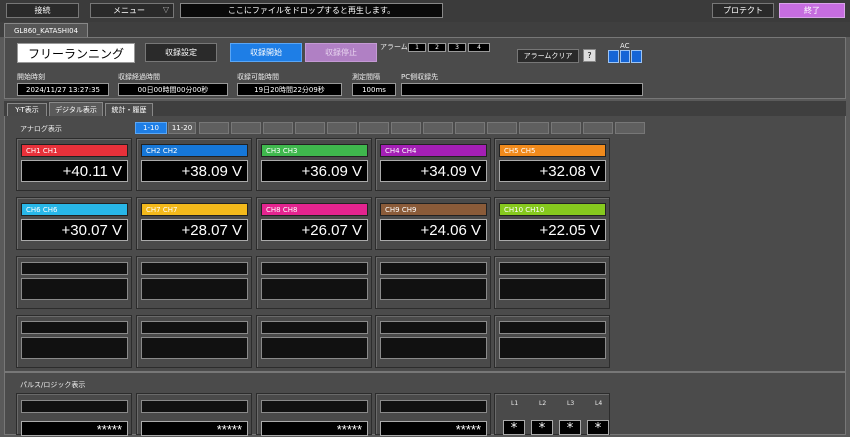 The image size is (850, 437). What do you see at coordinates (812, 10) in the screenshot?
I see `exit-button: 終了` at bounding box center [812, 10].